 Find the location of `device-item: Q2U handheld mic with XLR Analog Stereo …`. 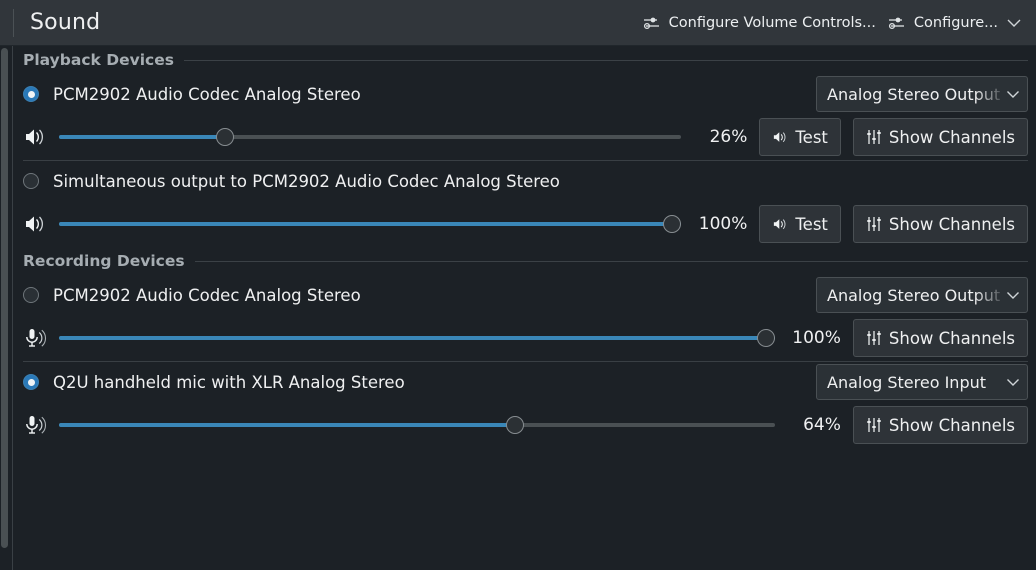

device-item: Q2U handheld mic with XLR Analog Stereo … is located at coordinates (524, 405).